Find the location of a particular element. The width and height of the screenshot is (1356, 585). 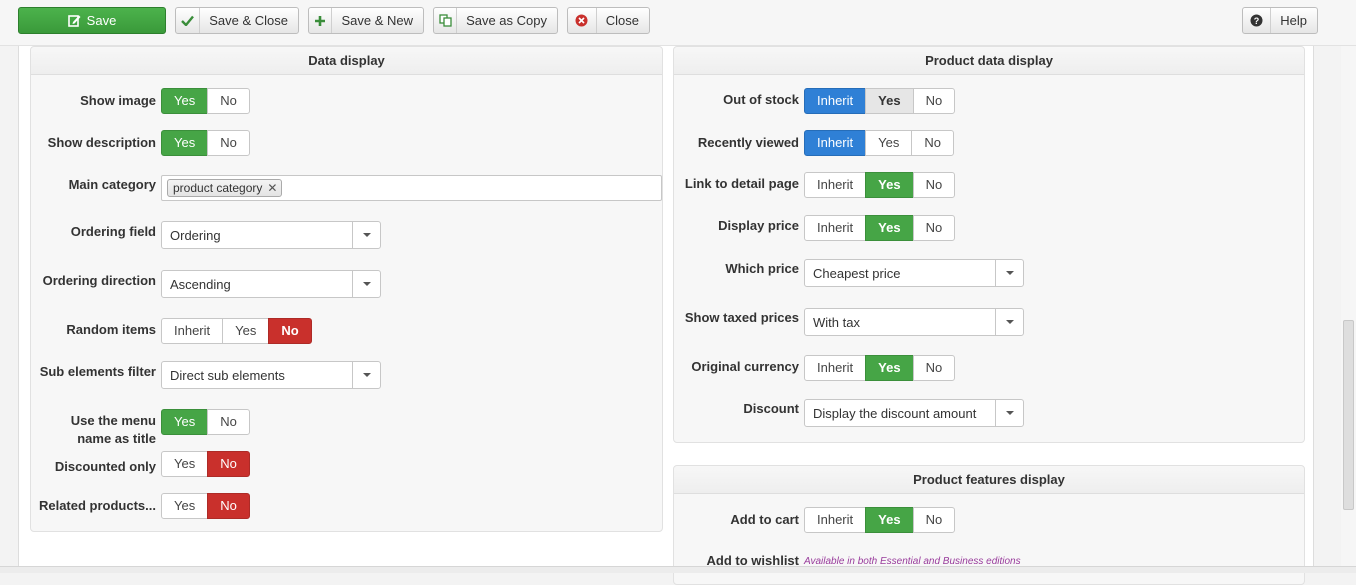

sub-elements-filter-select: Direct sub elements is located at coordinates (271, 375).